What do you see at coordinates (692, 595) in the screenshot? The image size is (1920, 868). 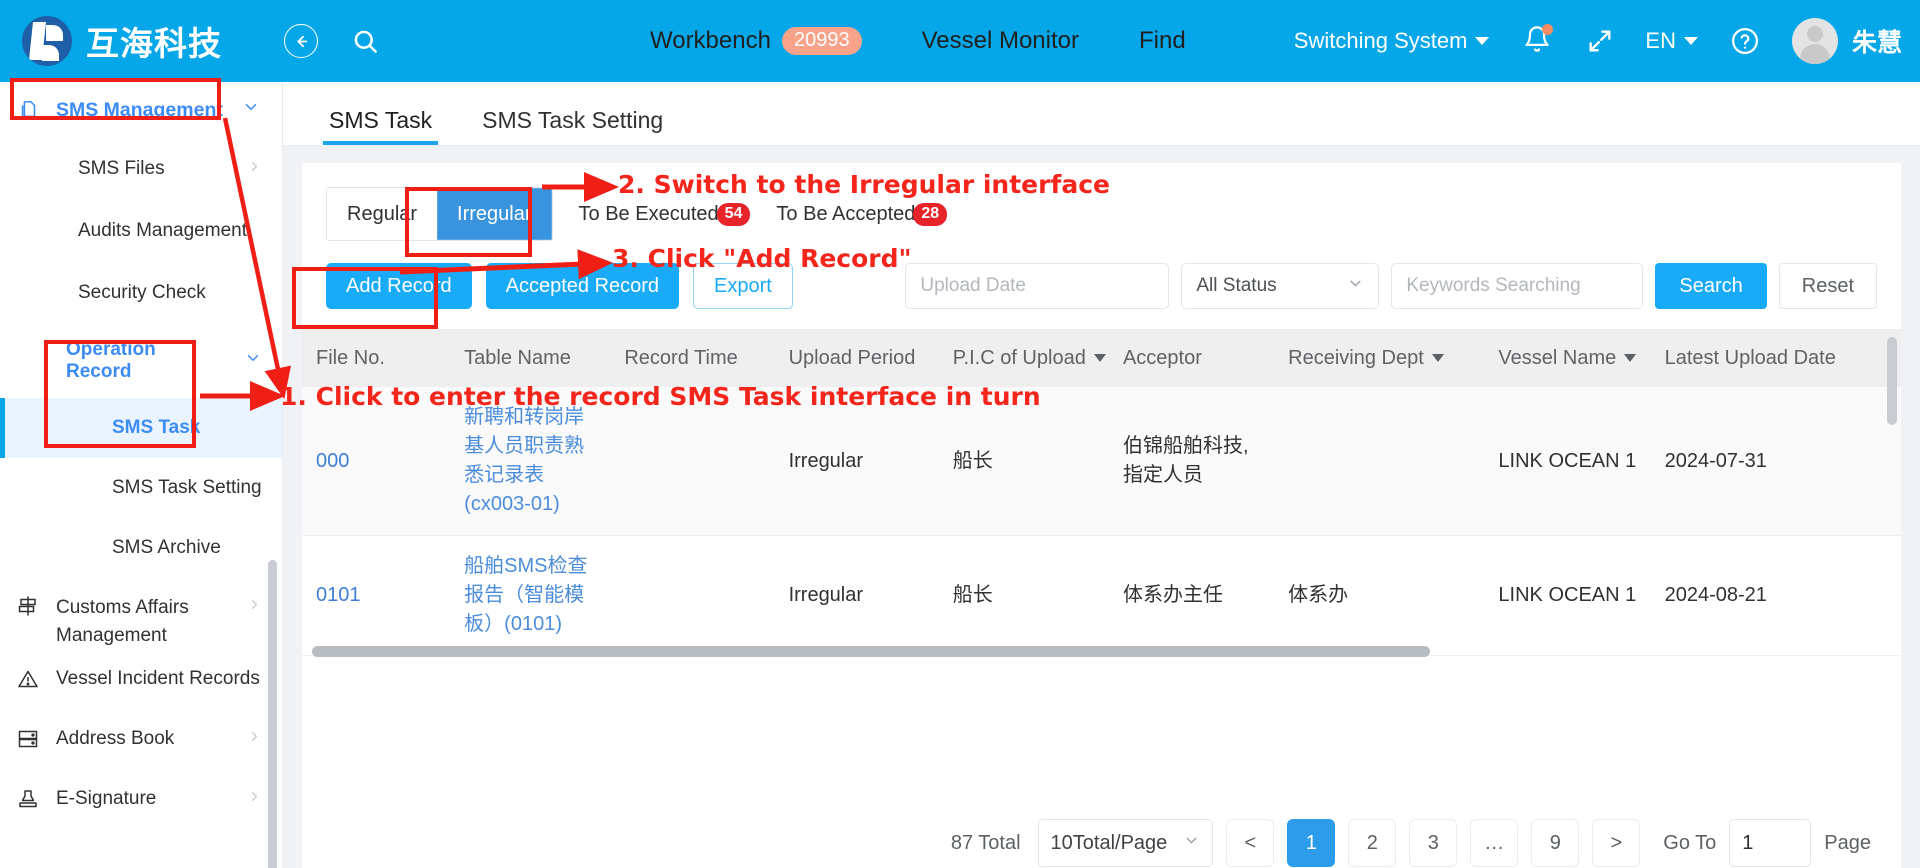 I see `cell-record-time` at bounding box center [692, 595].